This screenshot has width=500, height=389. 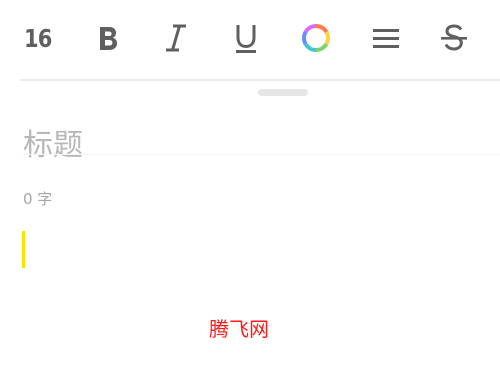 What do you see at coordinates (261, 154) in the screenshot?
I see `title-separator` at bounding box center [261, 154].